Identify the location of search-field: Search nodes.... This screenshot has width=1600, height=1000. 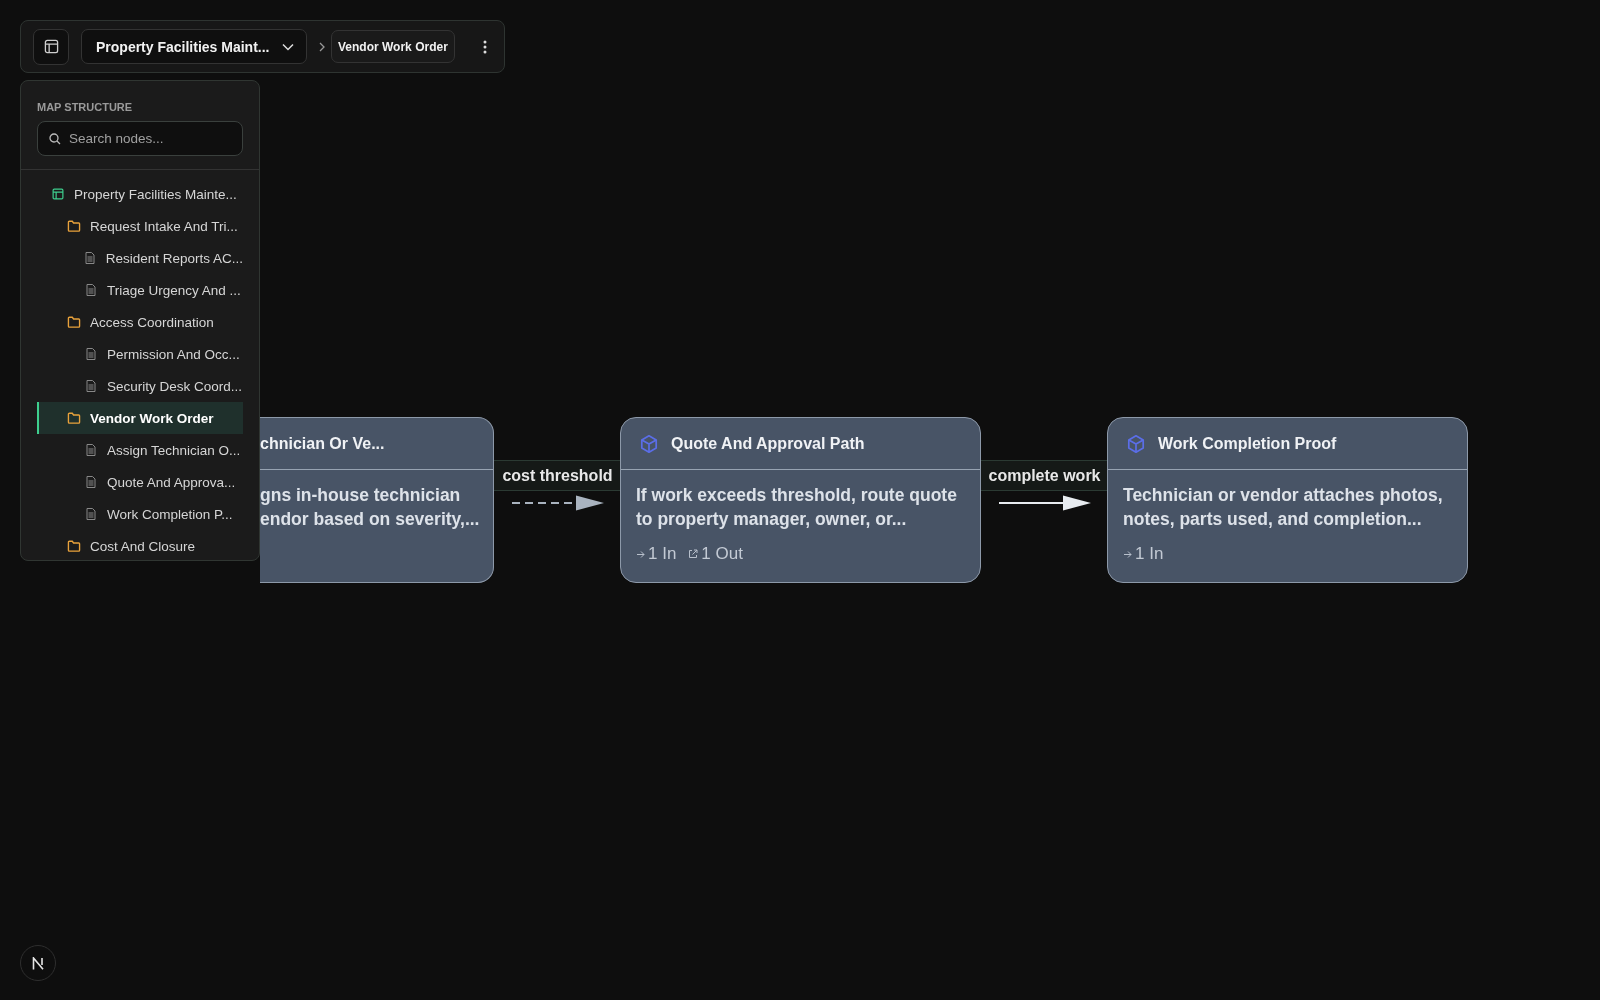
(140, 138).